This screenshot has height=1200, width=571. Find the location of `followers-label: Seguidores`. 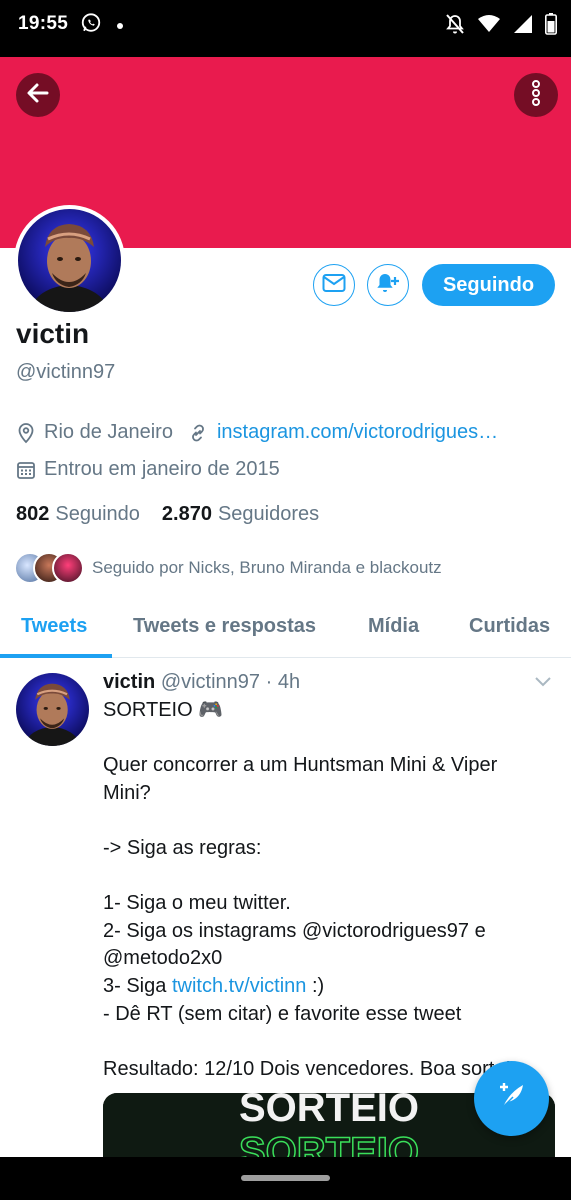

followers-label: Seguidores is located at coordinates (268, 514).